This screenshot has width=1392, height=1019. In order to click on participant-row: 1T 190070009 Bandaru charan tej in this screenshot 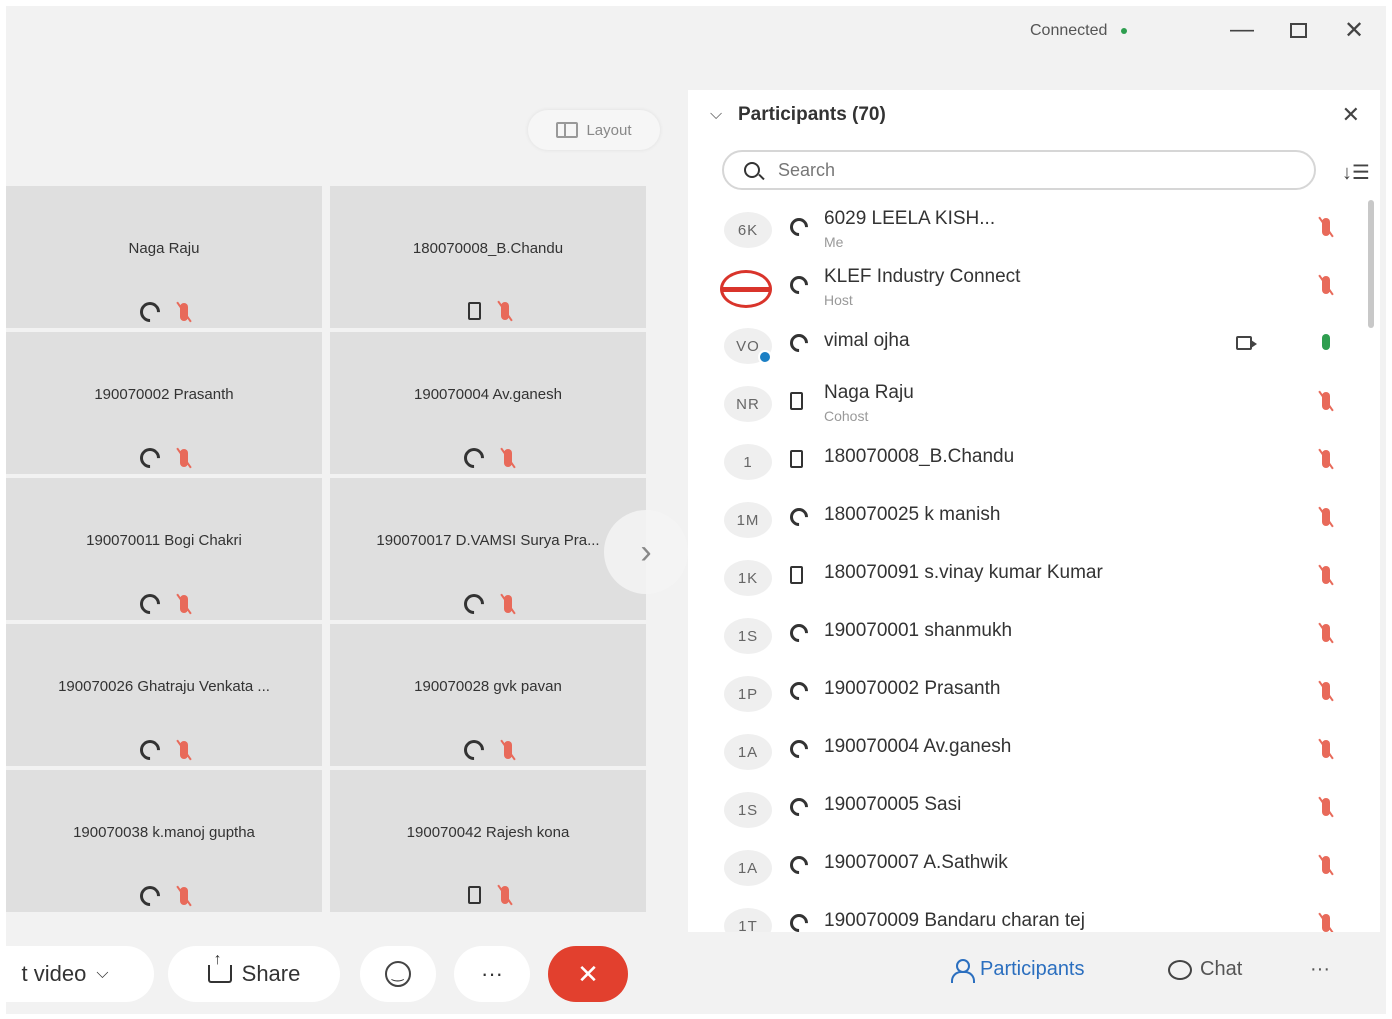, I will do `click(1028, 912)`.